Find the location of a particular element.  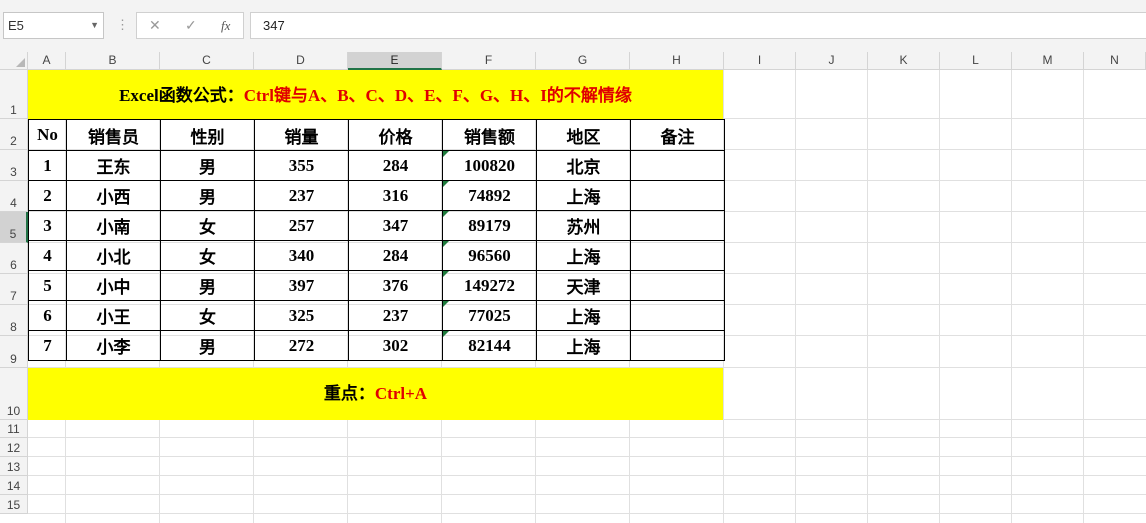

row-header-5: 5 is located at coordinates (14, 227).